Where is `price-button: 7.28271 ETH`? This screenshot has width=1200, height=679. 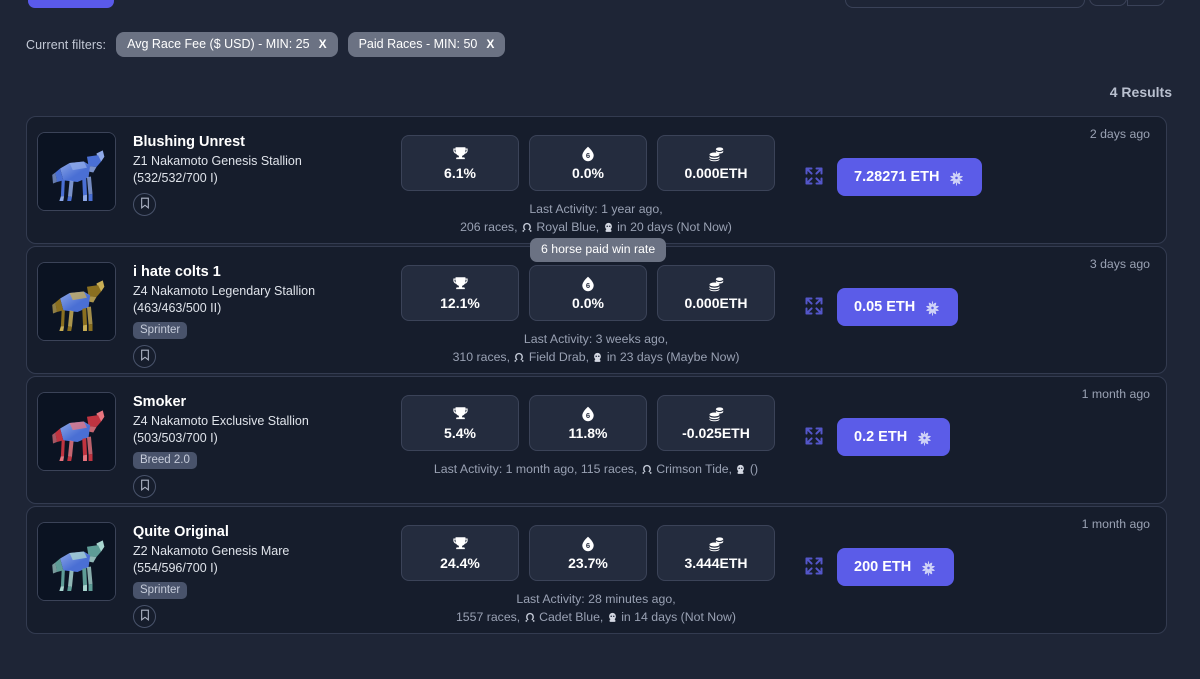
price-button: 7.28271 ETH is located at coordinates (910, 177).